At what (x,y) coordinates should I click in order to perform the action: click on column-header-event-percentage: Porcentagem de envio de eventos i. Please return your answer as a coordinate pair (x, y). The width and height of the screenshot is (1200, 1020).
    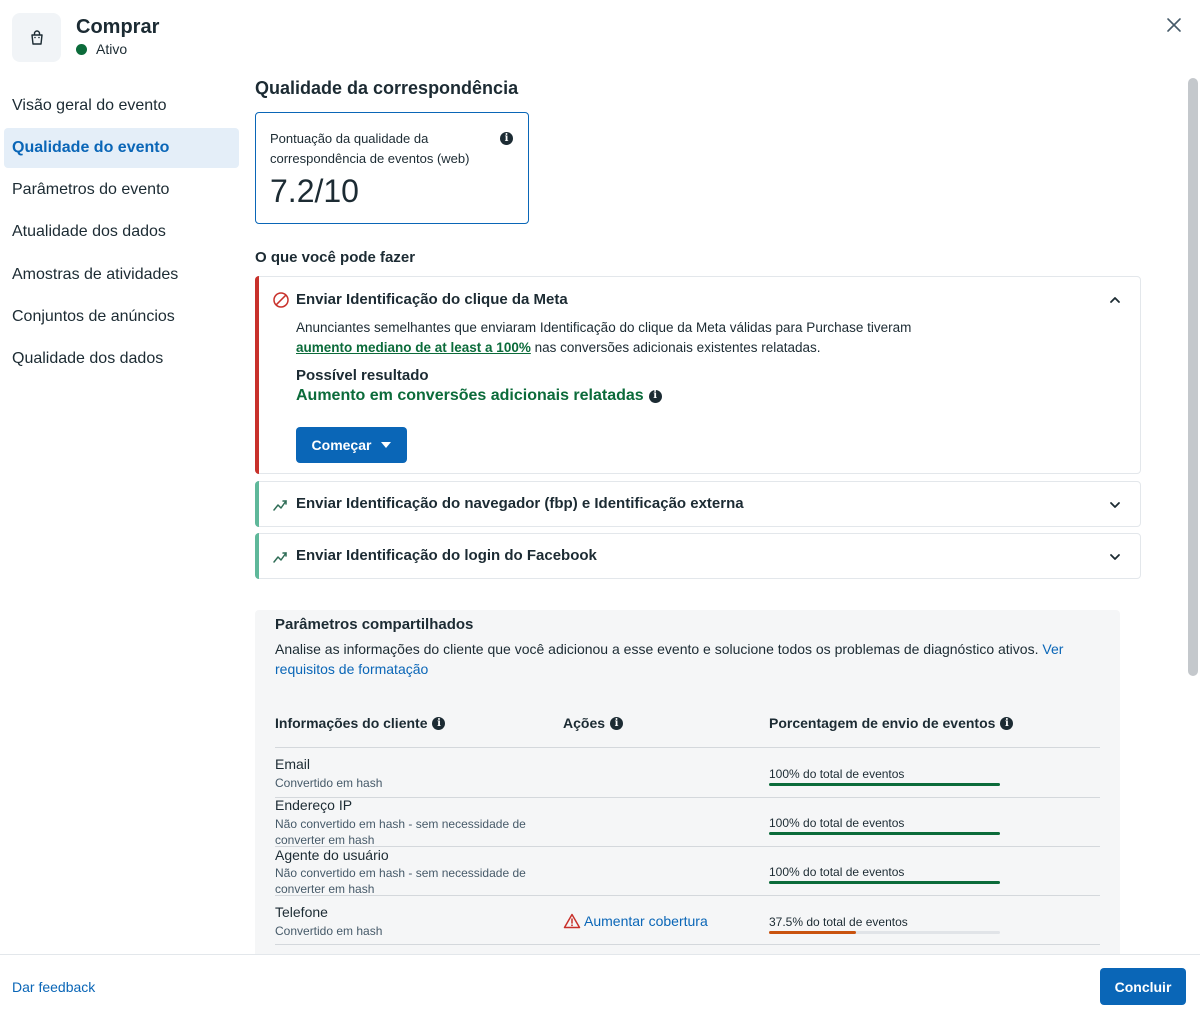
    Looking at the image, I should click on (891, 723).